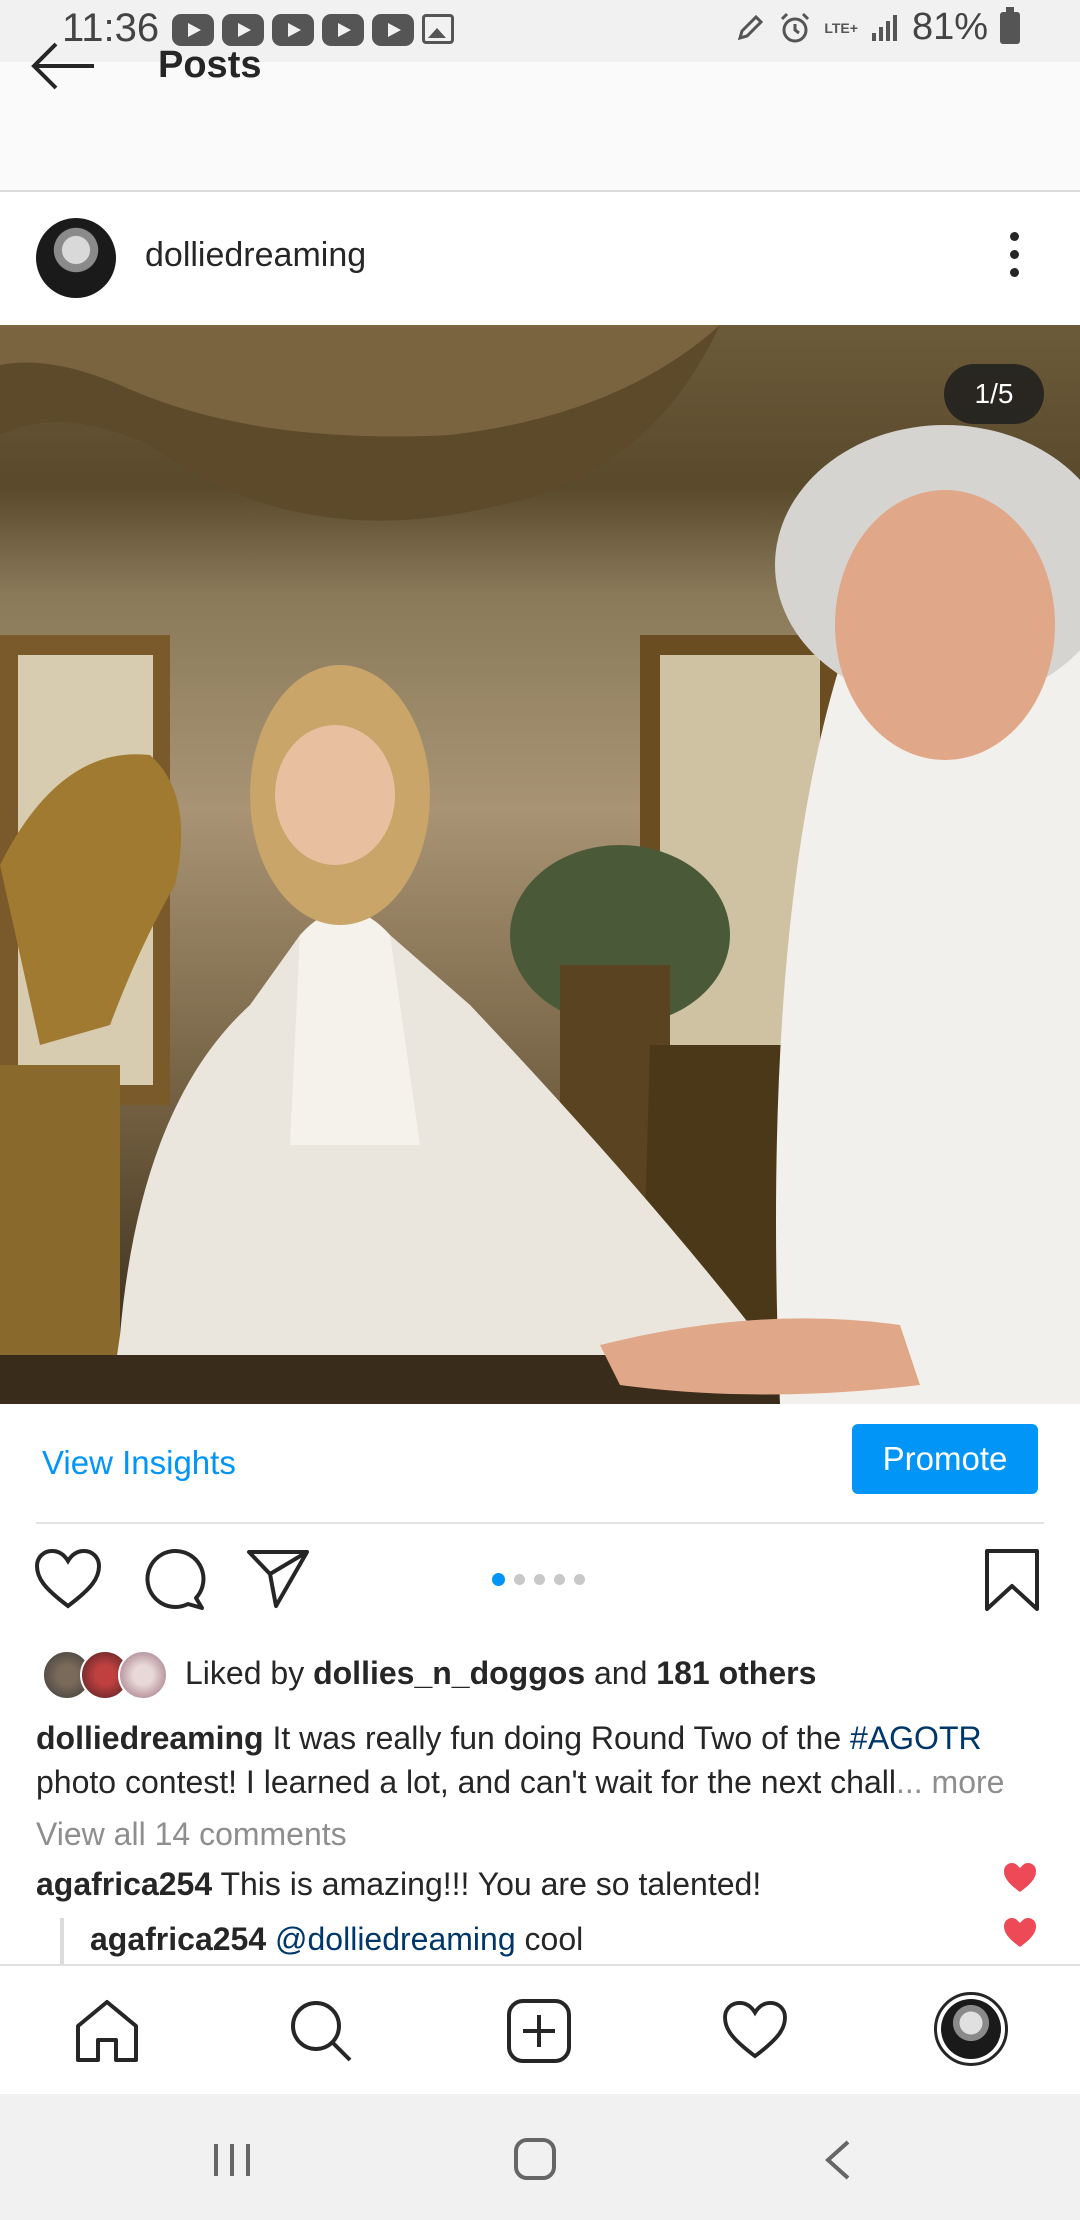 Image resolution: width=1080 pixels, height=2220 pixels. I want to click on nav-create-button, so click(539, 2033).